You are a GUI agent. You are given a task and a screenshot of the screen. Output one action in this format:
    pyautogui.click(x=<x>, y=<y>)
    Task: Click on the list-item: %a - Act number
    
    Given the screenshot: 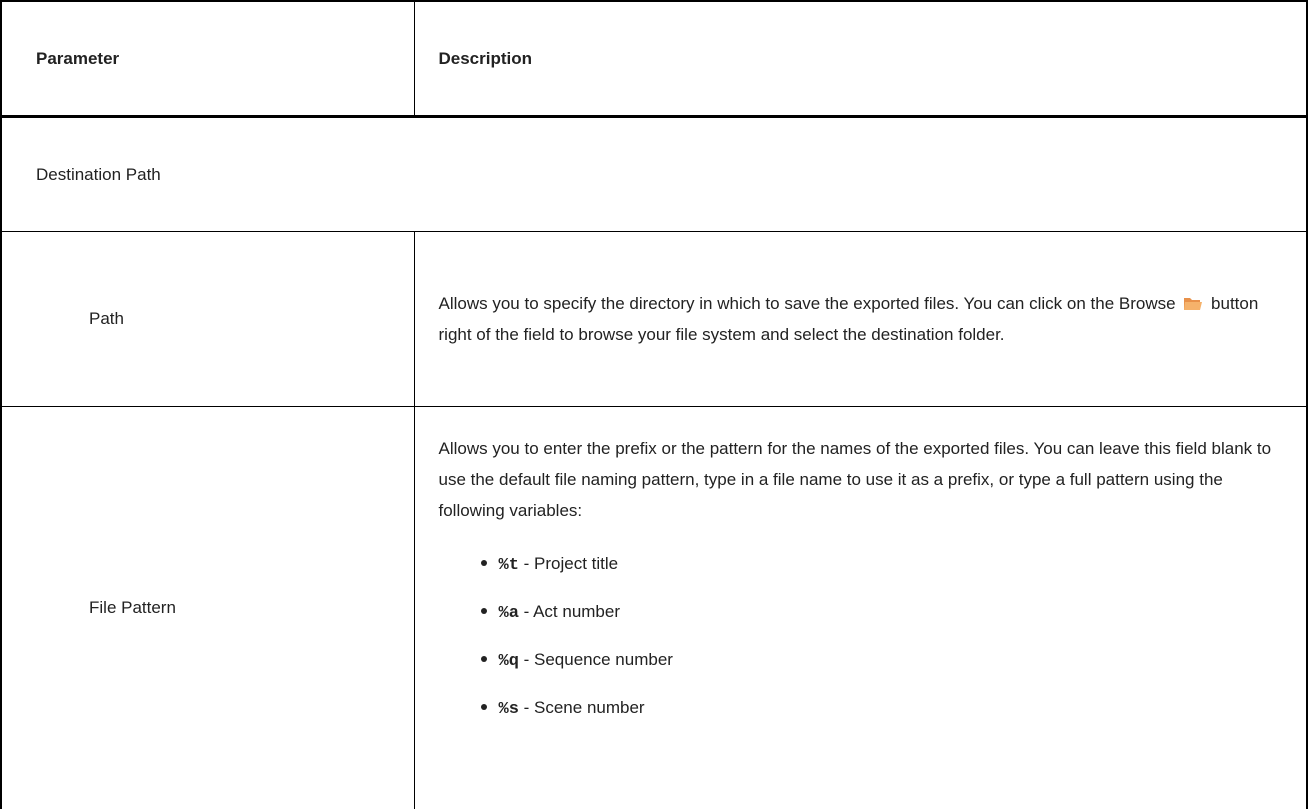 What is the action you would take?
    pyautogui.click(x=882, y=612)
    